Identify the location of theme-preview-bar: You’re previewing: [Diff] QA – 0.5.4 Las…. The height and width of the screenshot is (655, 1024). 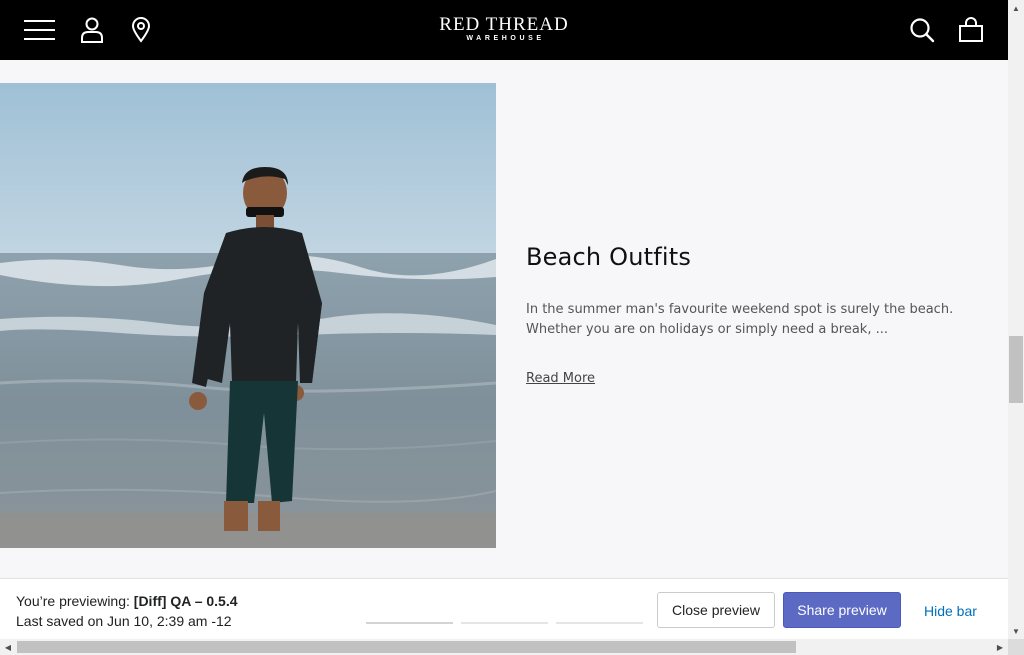
(504, 608).